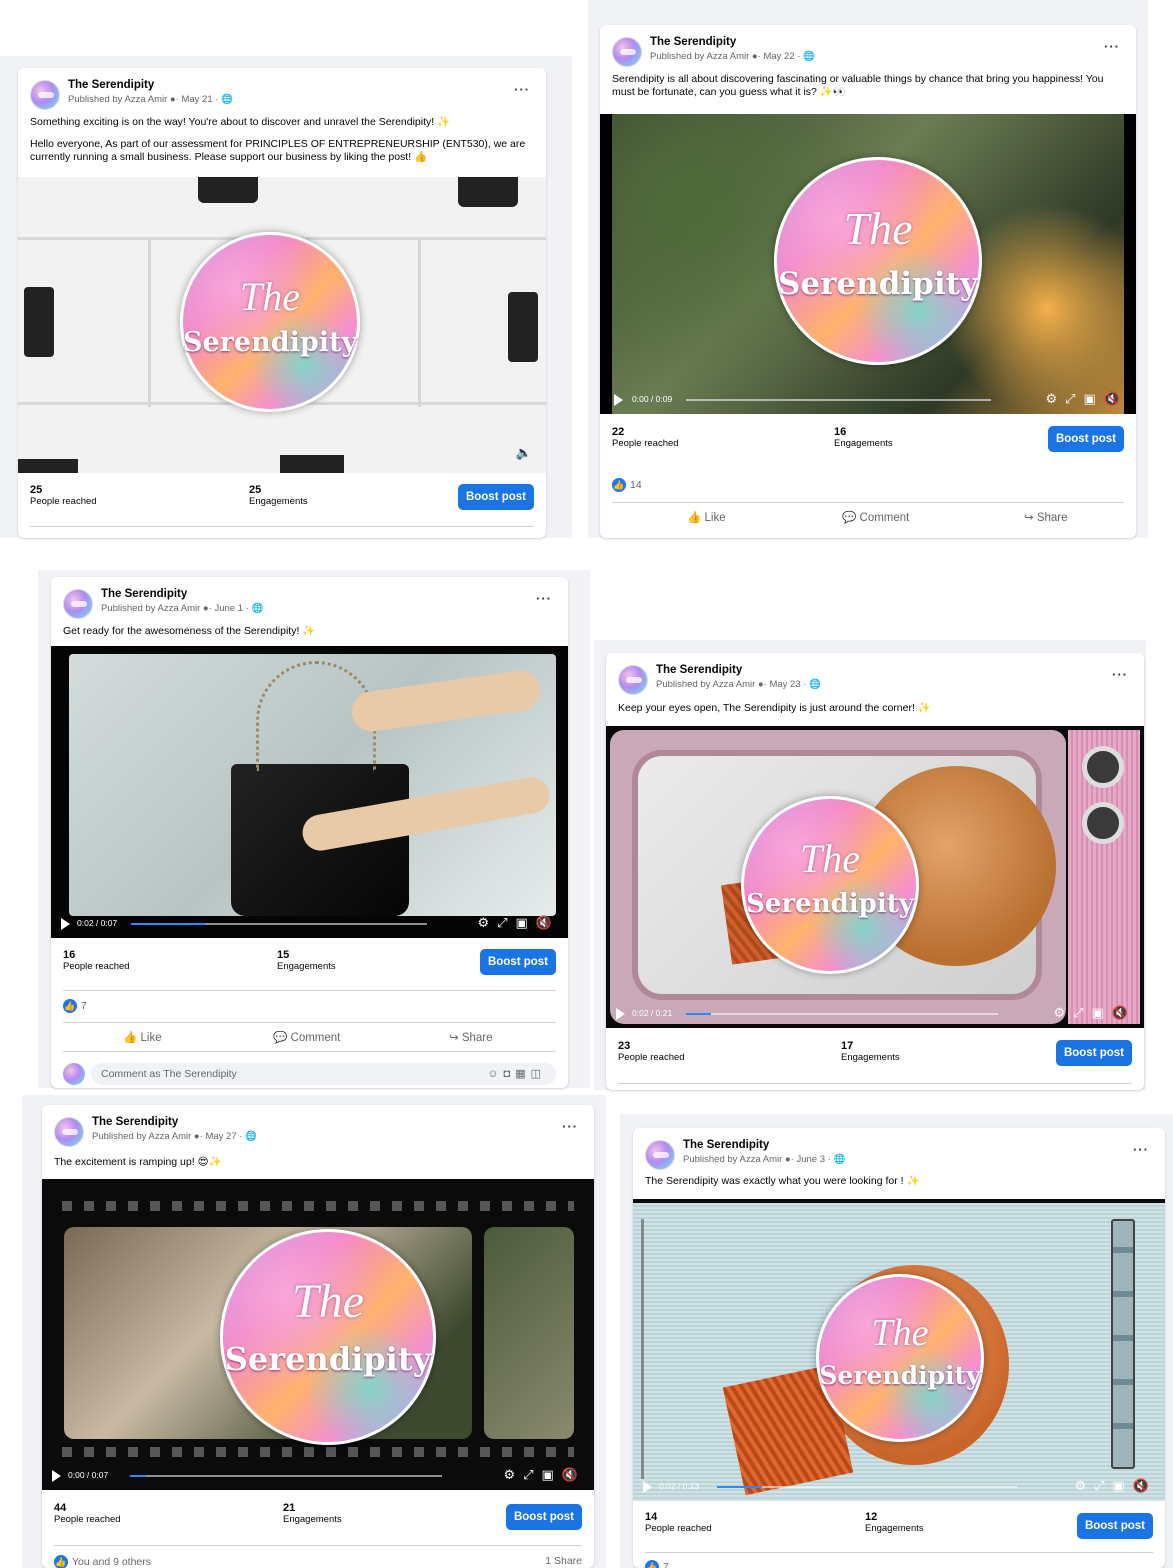  I want to click on video-time: 0:02 / 0:13, so click(679, 1486).